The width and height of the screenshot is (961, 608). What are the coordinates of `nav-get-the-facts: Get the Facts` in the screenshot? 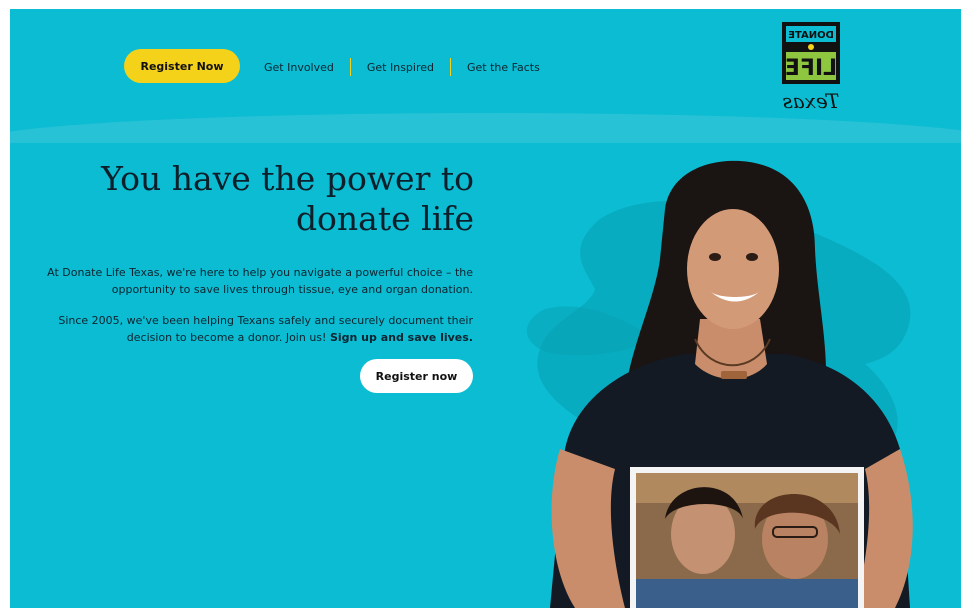 It's located at (503, 67).